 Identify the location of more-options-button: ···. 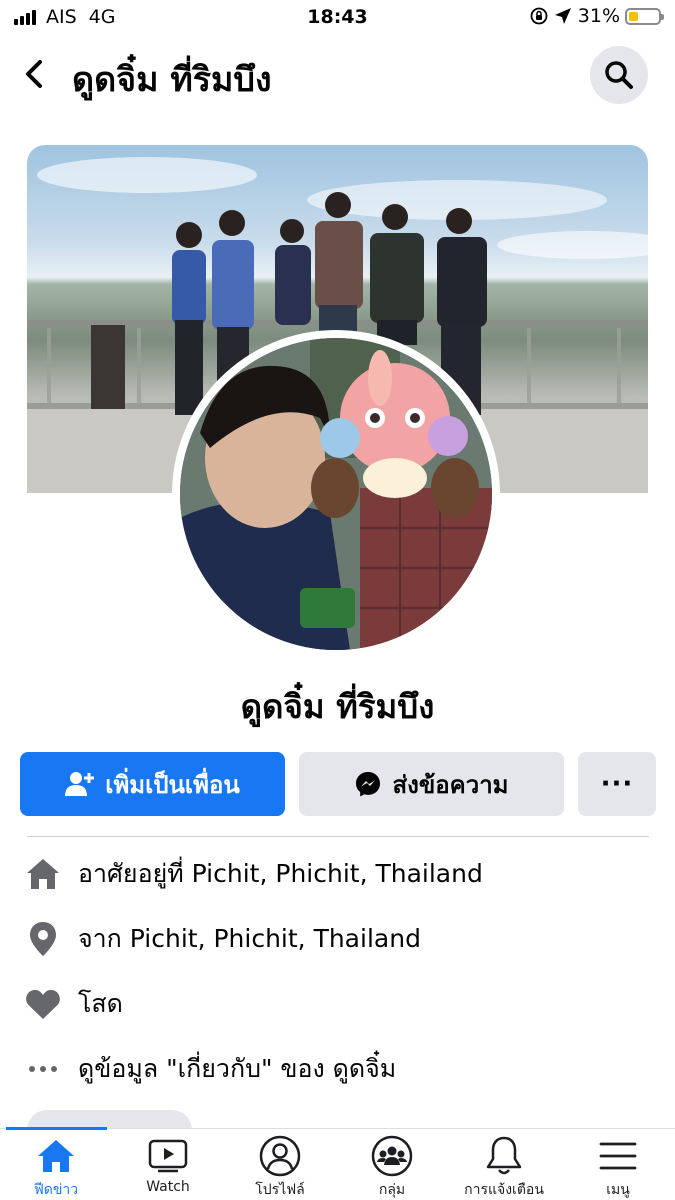
(617, 784).